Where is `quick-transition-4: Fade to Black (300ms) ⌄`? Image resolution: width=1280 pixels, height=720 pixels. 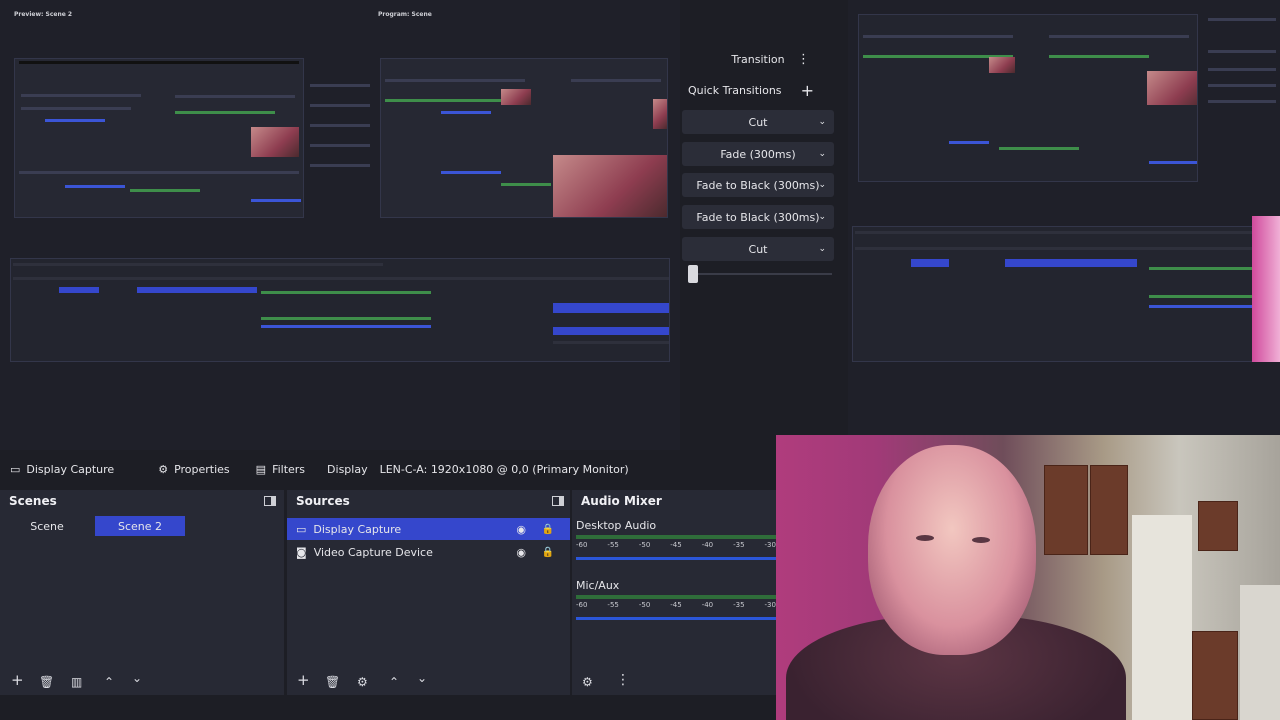 quick-transition-4: Fade to Black (300ms) ⌄ is located at coordinates (758, 217).